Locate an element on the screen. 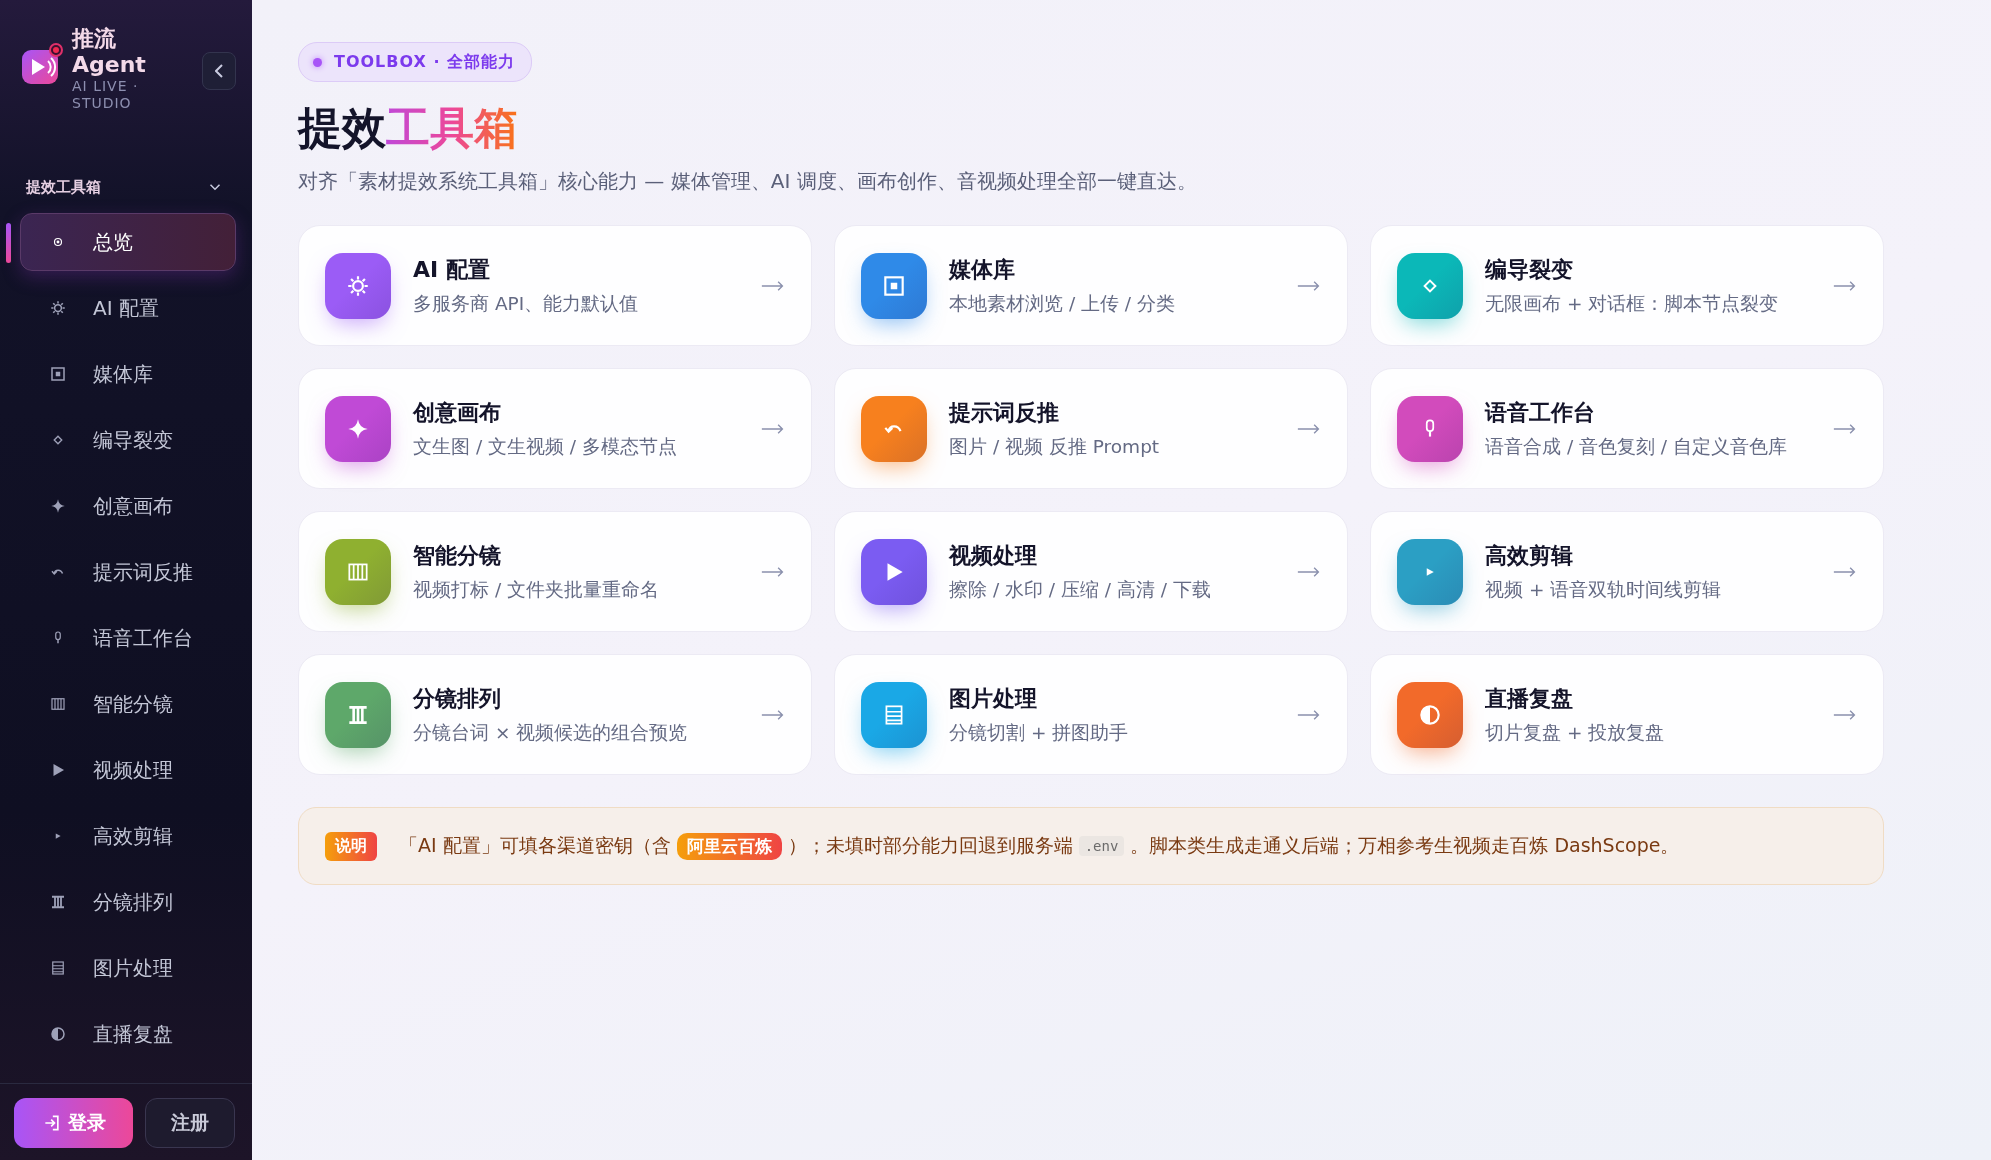 Image resolution: width=1991 pixels, height=1160 pixels. card-description: 擦除 / 水印 / 压缩 / 高清 / 下载 is located at coordinates (1080, 590).